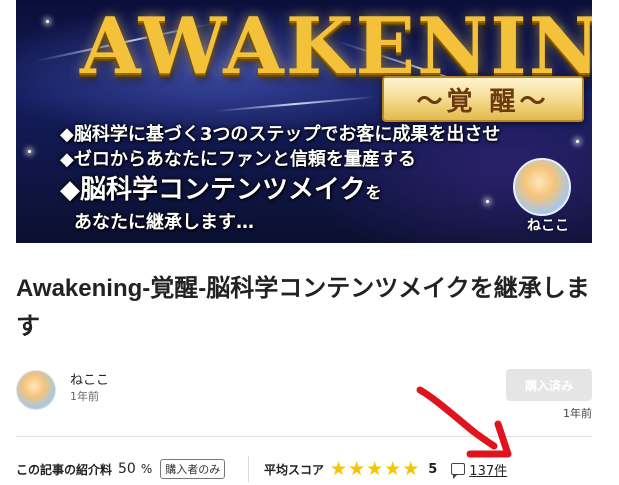 The height and width of the screenshot is (485, 619). I want to click on banner-line-highlight: ◆脳科学コンテンツメイクを, so click(290, 191).